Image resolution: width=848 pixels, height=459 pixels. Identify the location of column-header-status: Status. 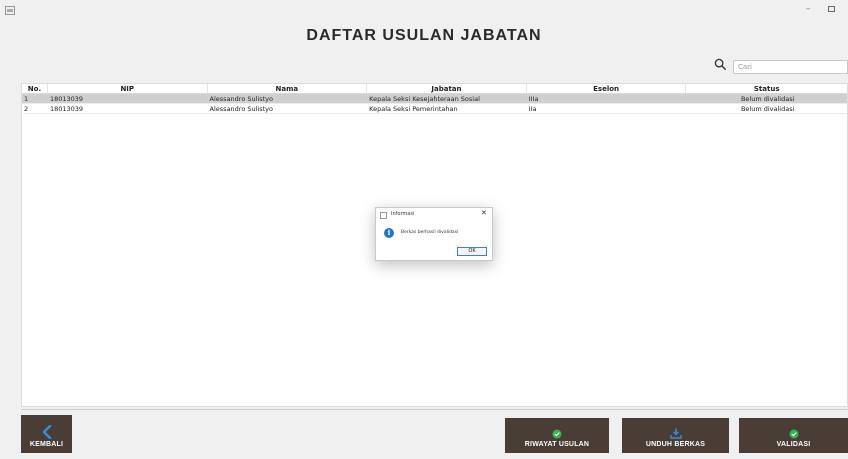
(766, 88).